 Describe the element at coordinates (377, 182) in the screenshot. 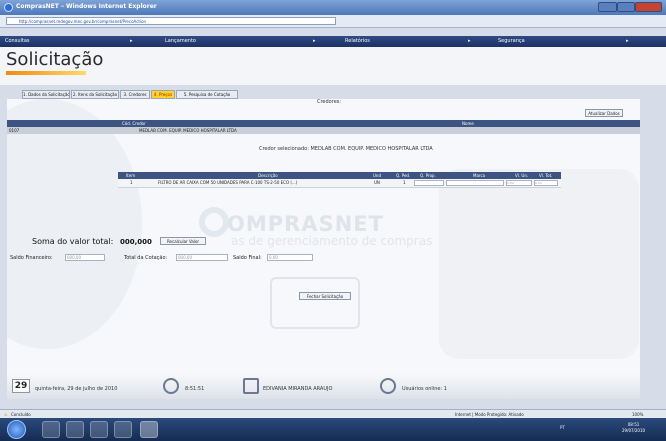

I see `item-unit: UN` at that location.